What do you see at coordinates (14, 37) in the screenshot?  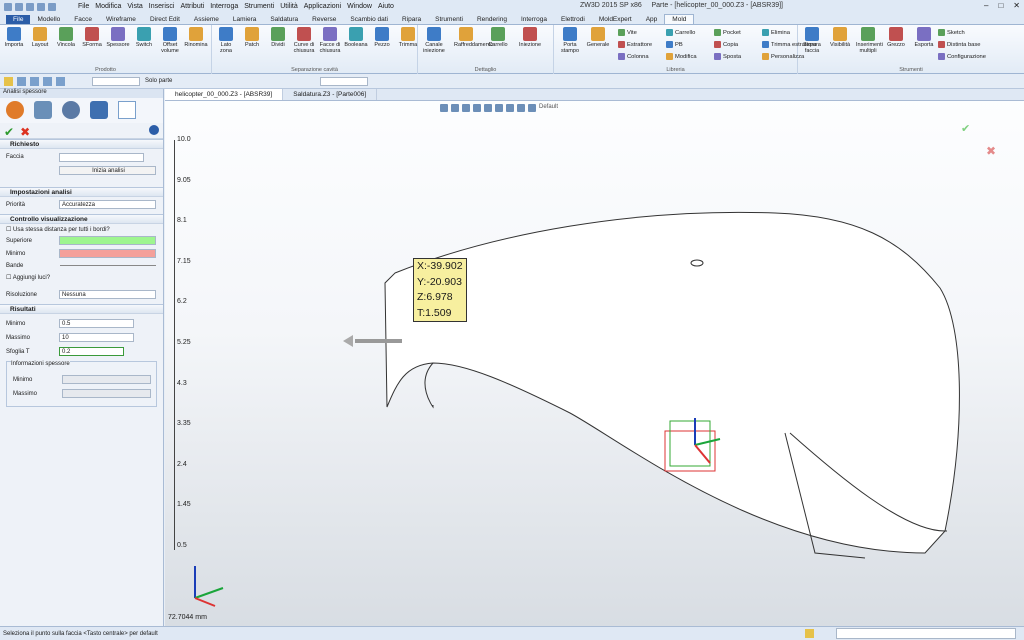 I see `ribbon-button: Importa` at bounding box center [14, 37].